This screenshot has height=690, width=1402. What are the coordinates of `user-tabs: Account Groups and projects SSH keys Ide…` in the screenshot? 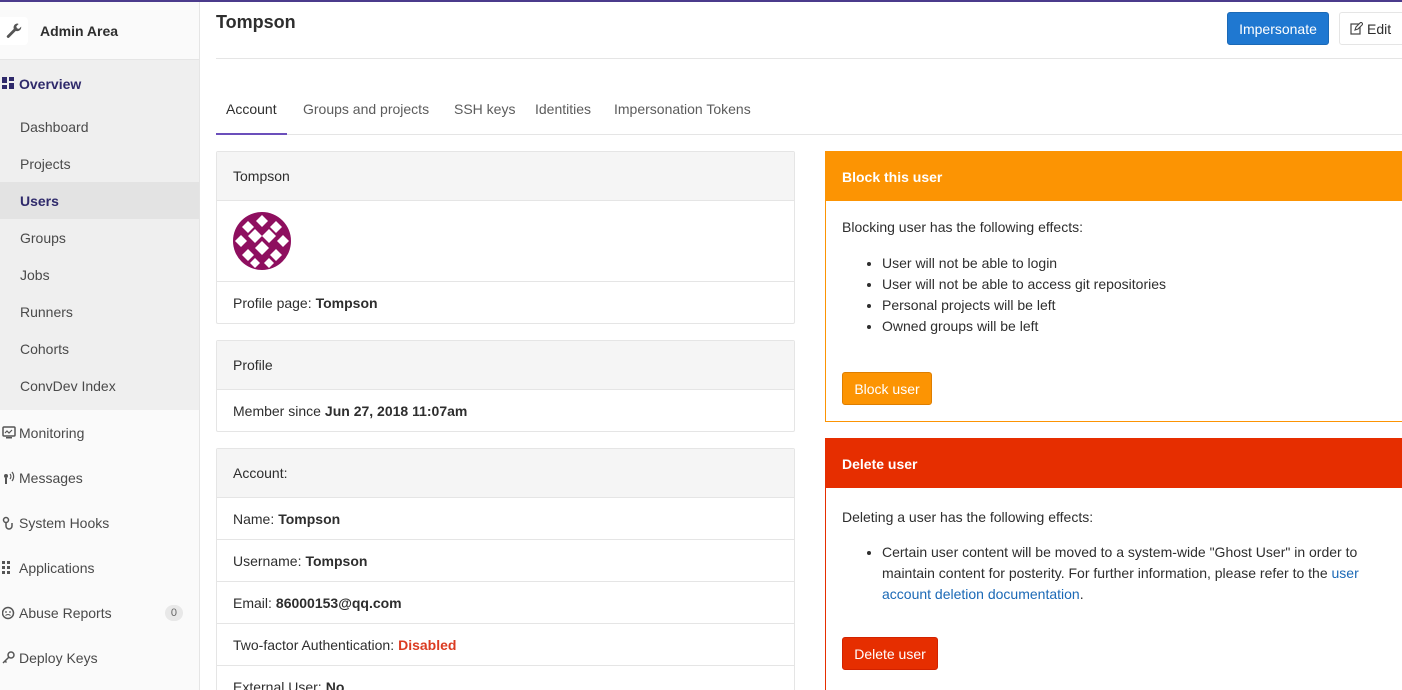 It's located at (809, 109).